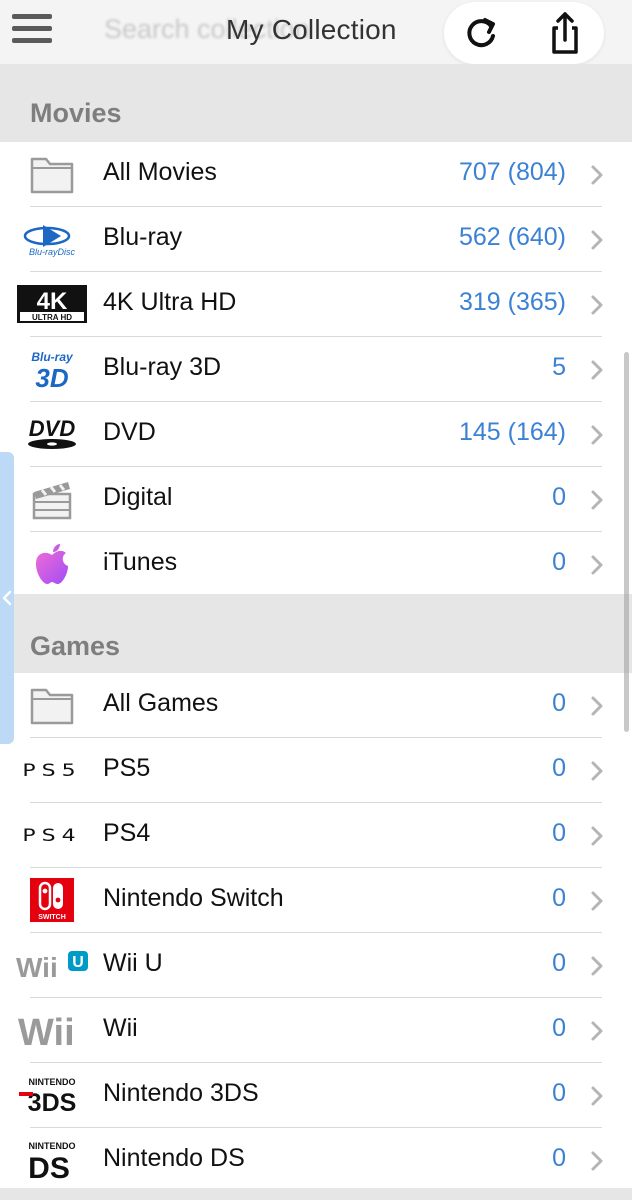 This screenshot has width=632, height=1200. I want to click on svg-text: 3DS, so click(52, 1102).